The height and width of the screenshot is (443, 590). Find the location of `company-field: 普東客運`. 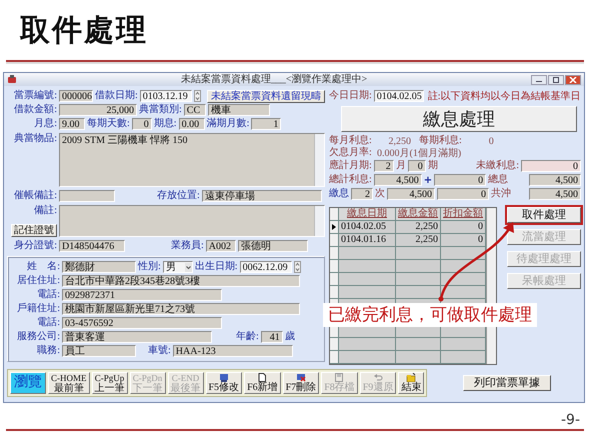

company-field: 普東客運 is located at coordinates (137, 337).